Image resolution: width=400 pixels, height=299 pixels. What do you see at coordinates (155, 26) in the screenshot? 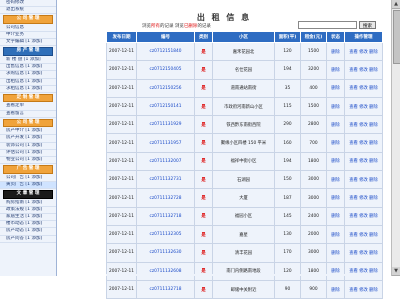
I see `view-all-link: 所有` at bounding box center [155, 26].